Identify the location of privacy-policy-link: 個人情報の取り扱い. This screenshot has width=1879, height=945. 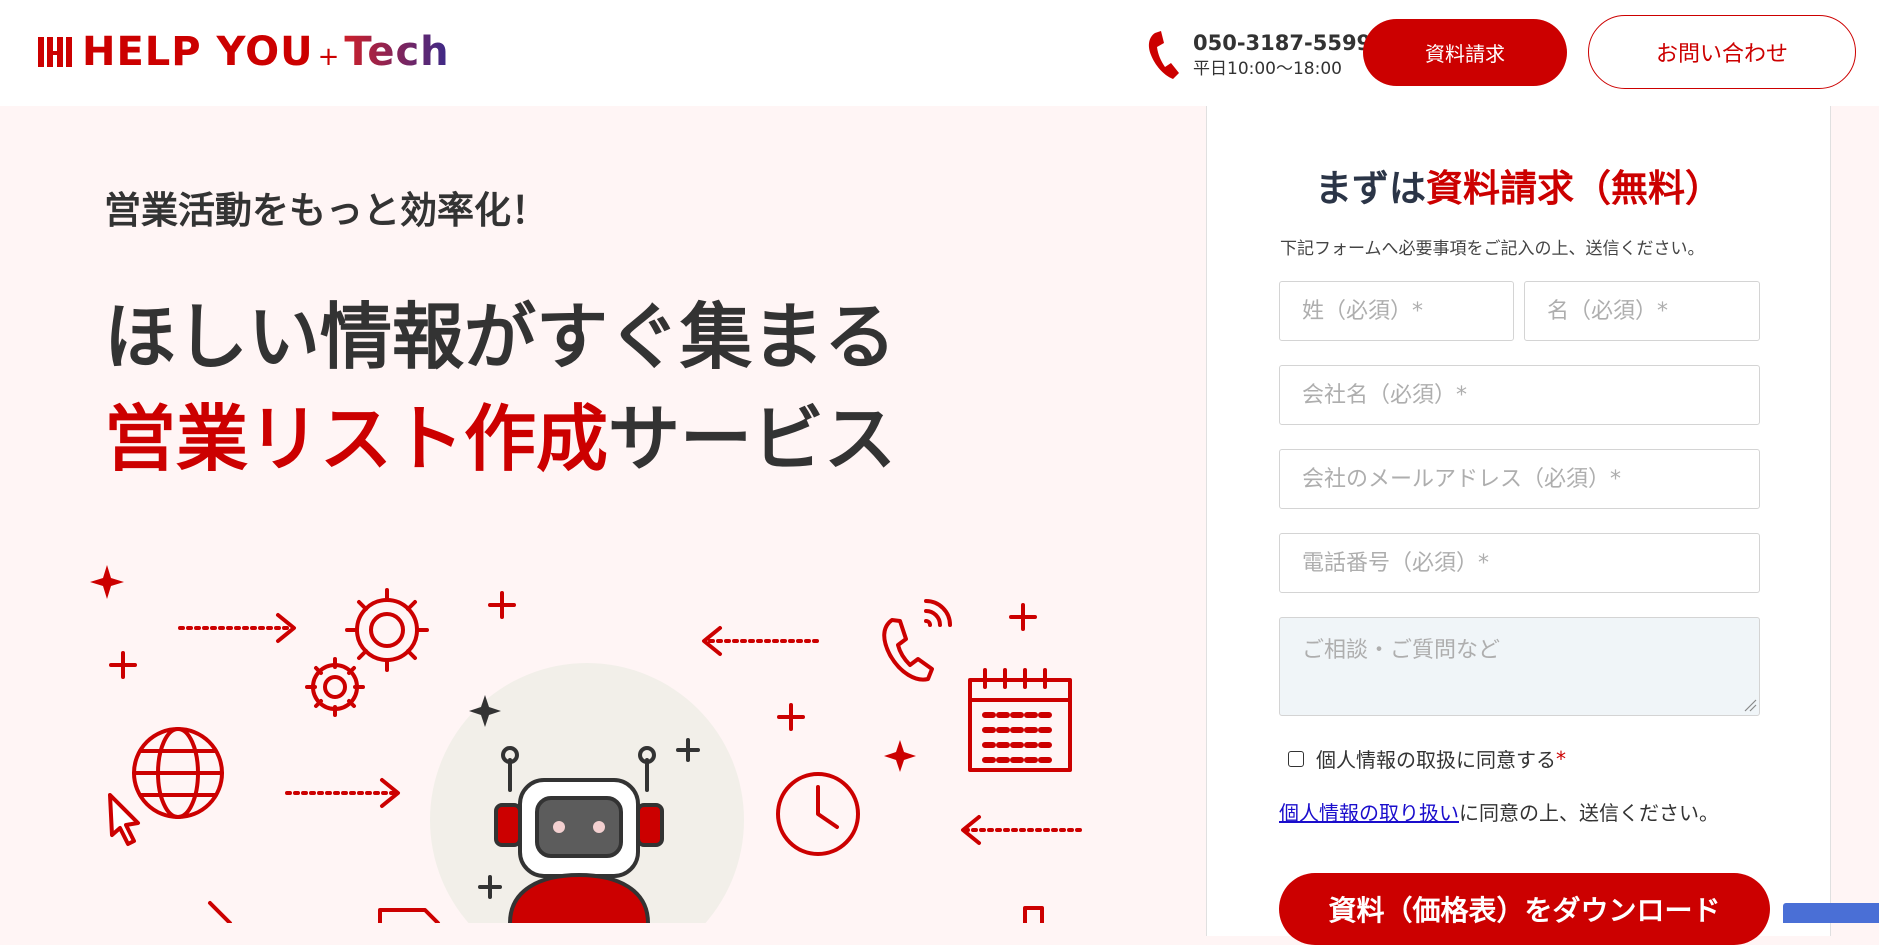
(1369, 813).